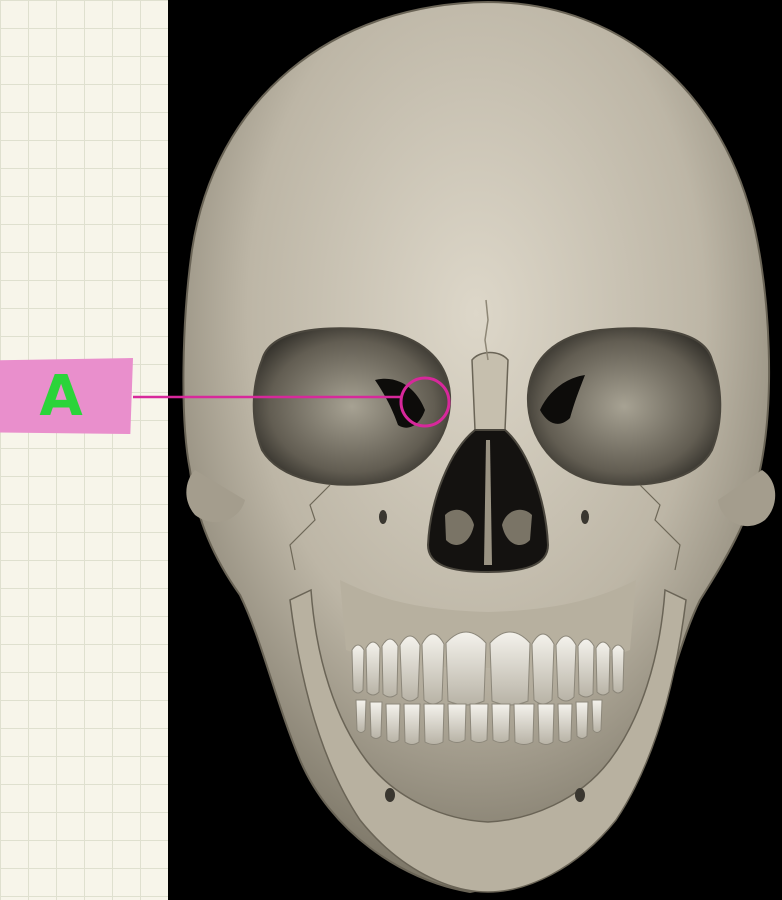 This screenshot has width=782, height=900. Describe the element at coordinates (580, 795) in the screenshot. I see `right-mental-foramen` at that location.